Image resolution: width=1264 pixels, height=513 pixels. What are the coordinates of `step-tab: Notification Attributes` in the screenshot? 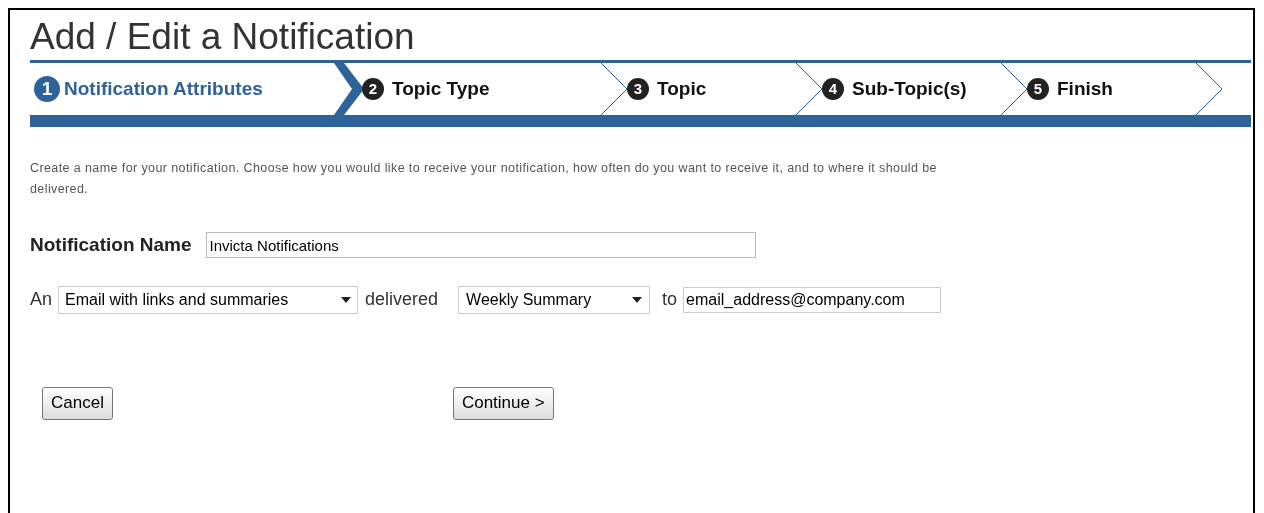 It's located at (163, 89).